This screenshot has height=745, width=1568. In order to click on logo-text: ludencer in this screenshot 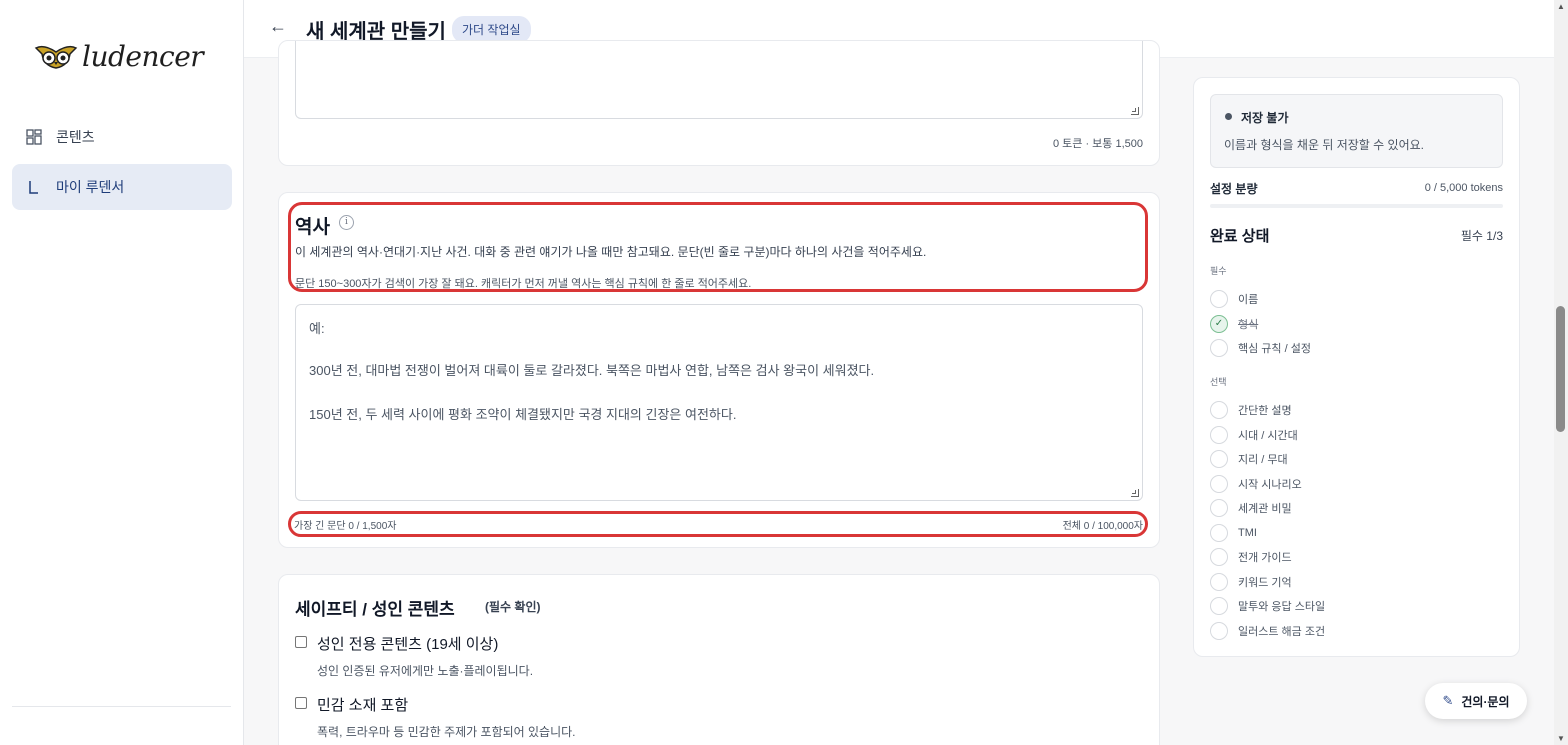, I will do `click(143, 56)`.